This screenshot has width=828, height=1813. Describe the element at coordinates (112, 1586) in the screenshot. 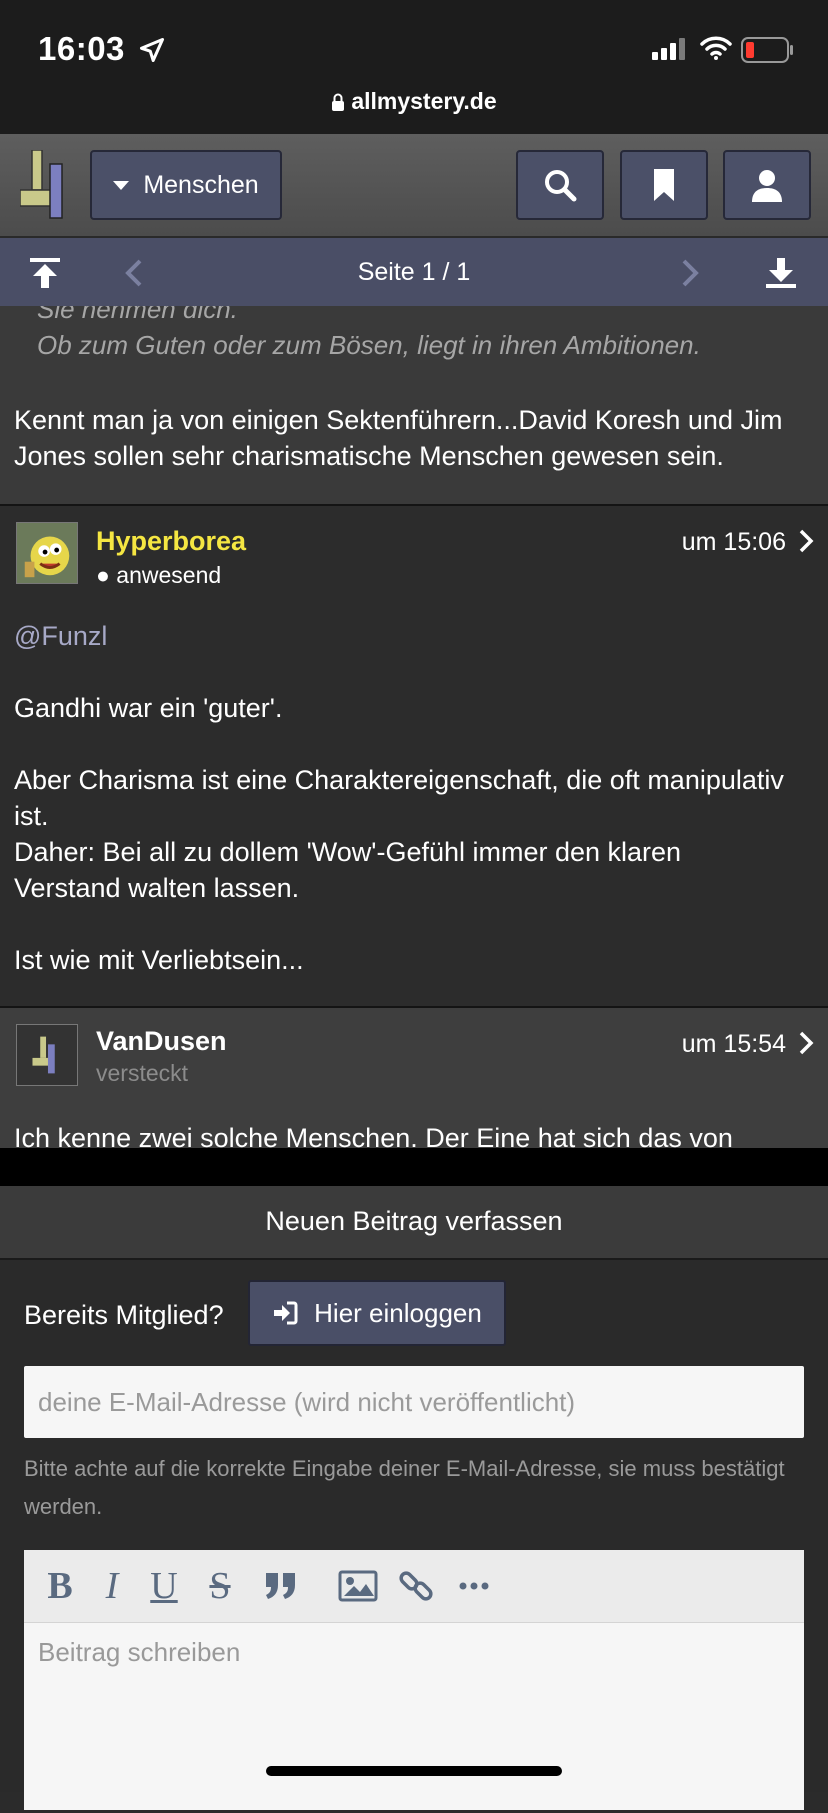

I see `italic-button: I` at that location.